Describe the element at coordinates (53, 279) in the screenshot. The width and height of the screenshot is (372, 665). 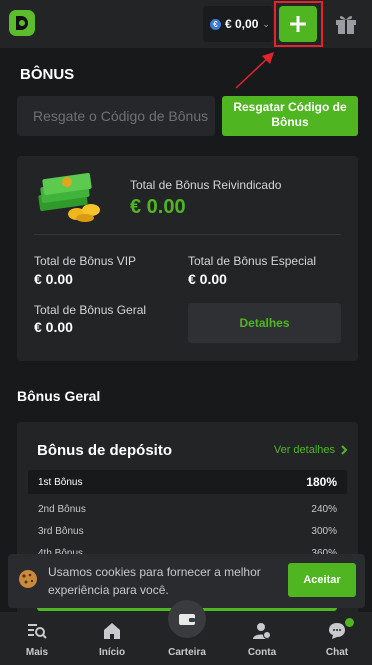
I see `vip-bonus-value: € 0.00` at that location.